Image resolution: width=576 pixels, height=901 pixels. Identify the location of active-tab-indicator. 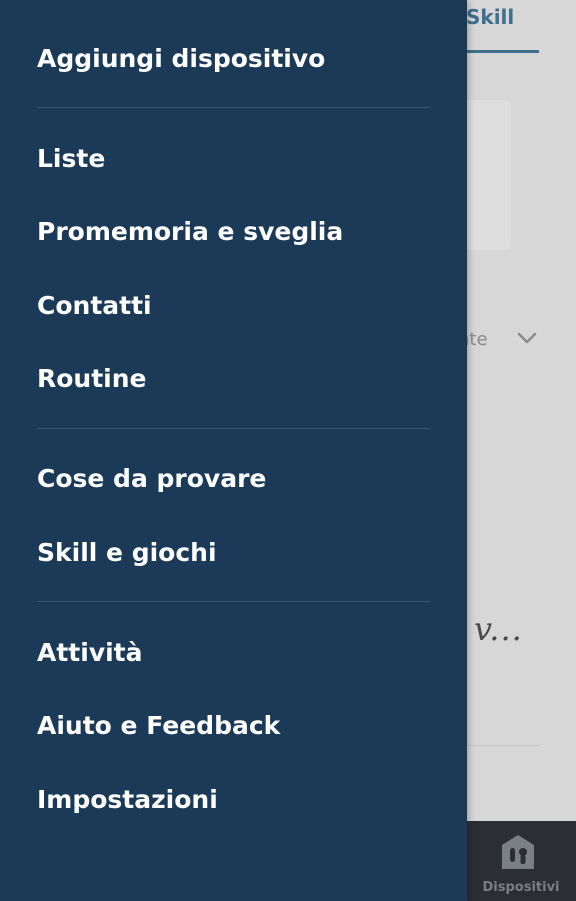
(502, 51).